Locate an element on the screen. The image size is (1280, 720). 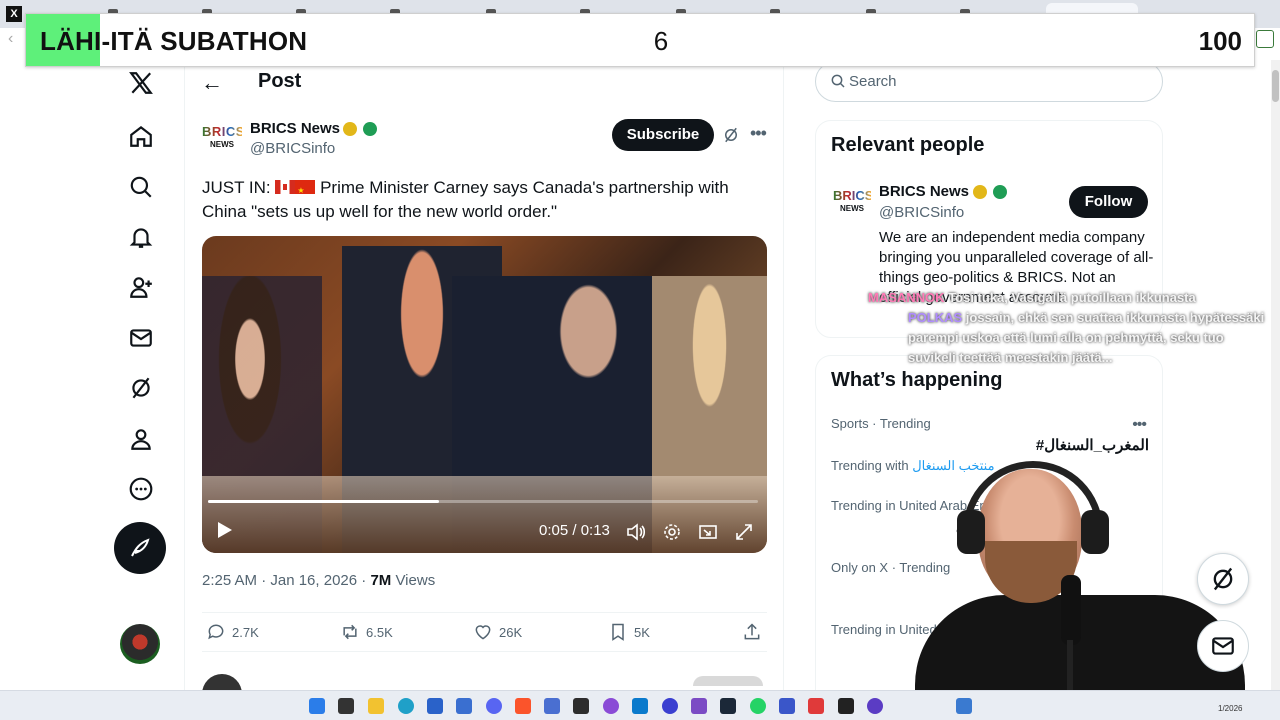
views-count: 7M is located at coordinates (381, 580).